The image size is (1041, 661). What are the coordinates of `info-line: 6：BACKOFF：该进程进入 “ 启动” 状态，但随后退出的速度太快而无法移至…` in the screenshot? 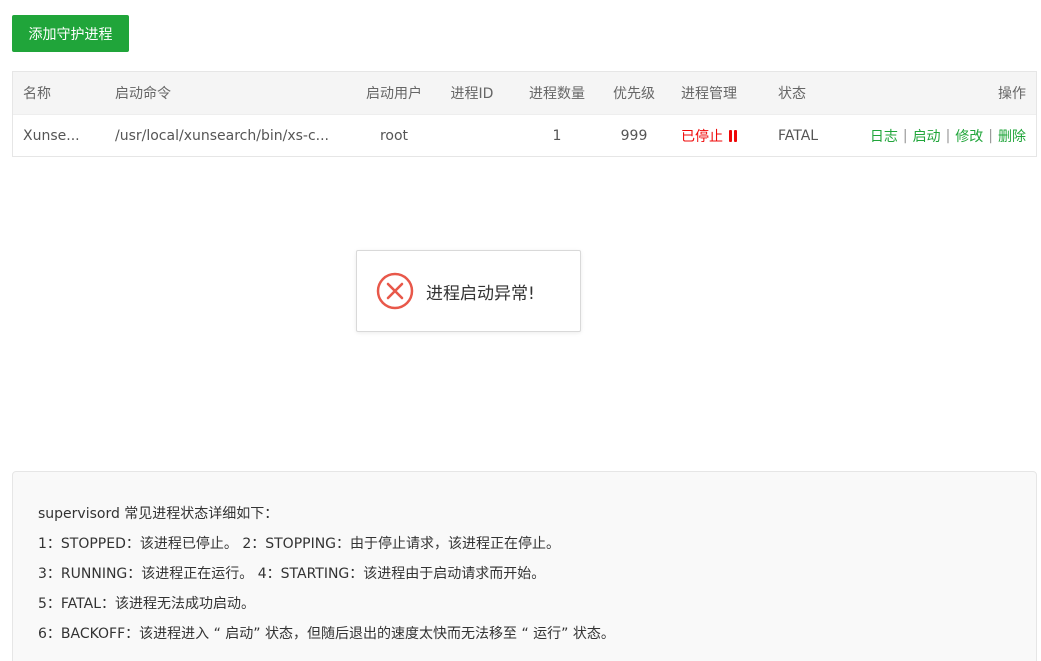 It's located at (326, 634).